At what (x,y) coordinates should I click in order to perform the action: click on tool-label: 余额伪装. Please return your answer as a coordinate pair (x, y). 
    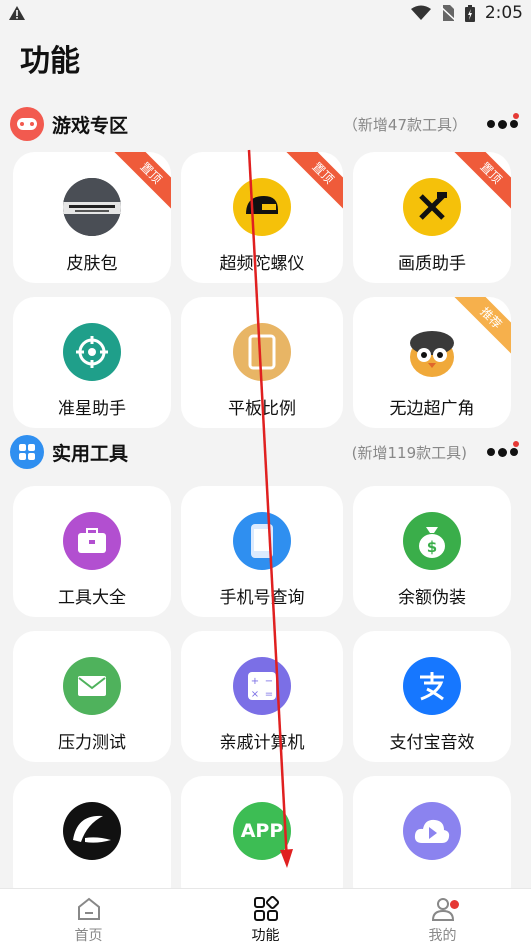
    Looking at the image, I should click on (432, 598).